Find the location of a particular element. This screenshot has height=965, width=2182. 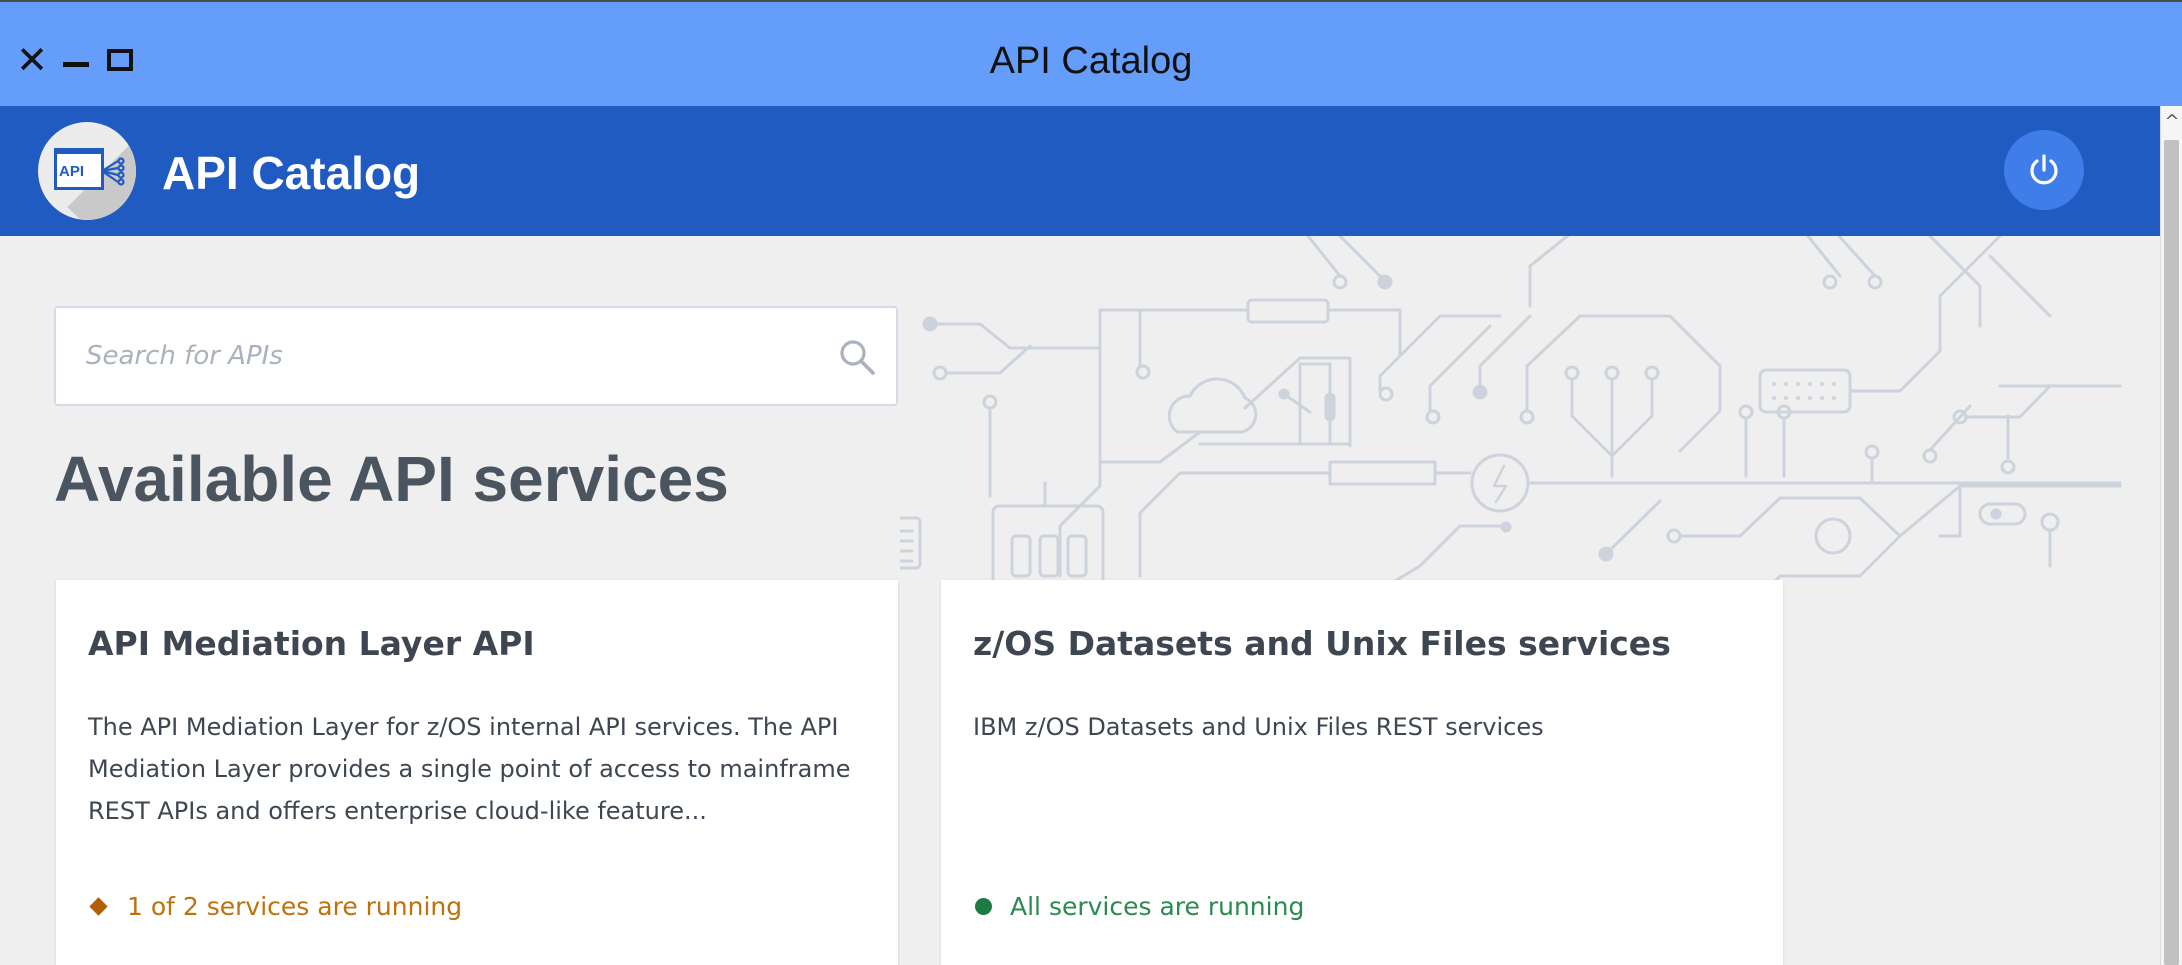

api-catalog-logo: API is located at coordinates (87, 171).